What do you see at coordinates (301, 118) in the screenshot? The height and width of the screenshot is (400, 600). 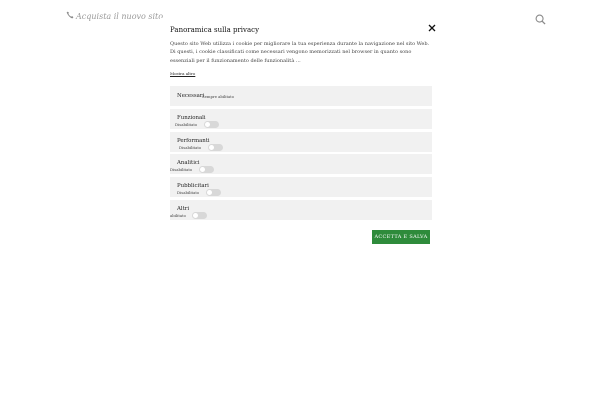 I see `category-funzionali: Funzionali Disabilitato` at bounding box center [301, 118].